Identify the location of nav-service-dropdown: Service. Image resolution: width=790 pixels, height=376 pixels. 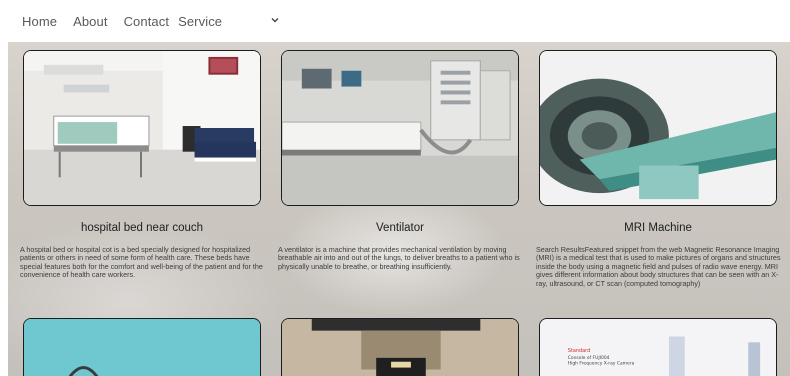
(229, 21).